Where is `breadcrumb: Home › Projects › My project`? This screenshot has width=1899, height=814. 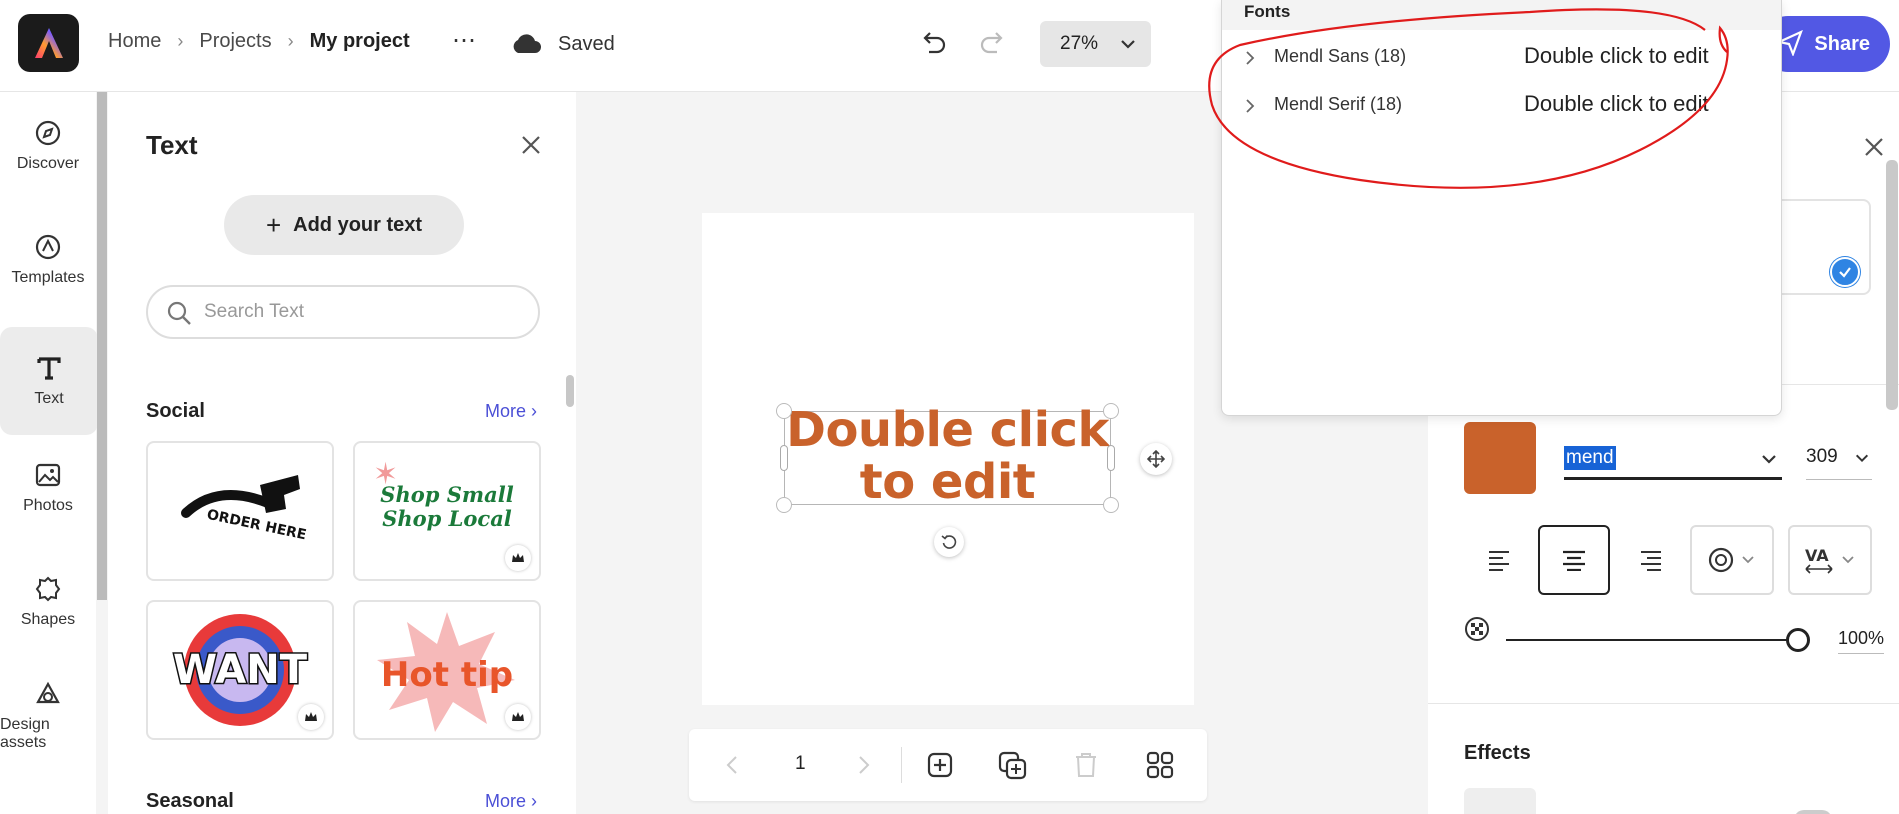 breadcrumb: Home › Projects › My project is located at coordinates (259, 41).